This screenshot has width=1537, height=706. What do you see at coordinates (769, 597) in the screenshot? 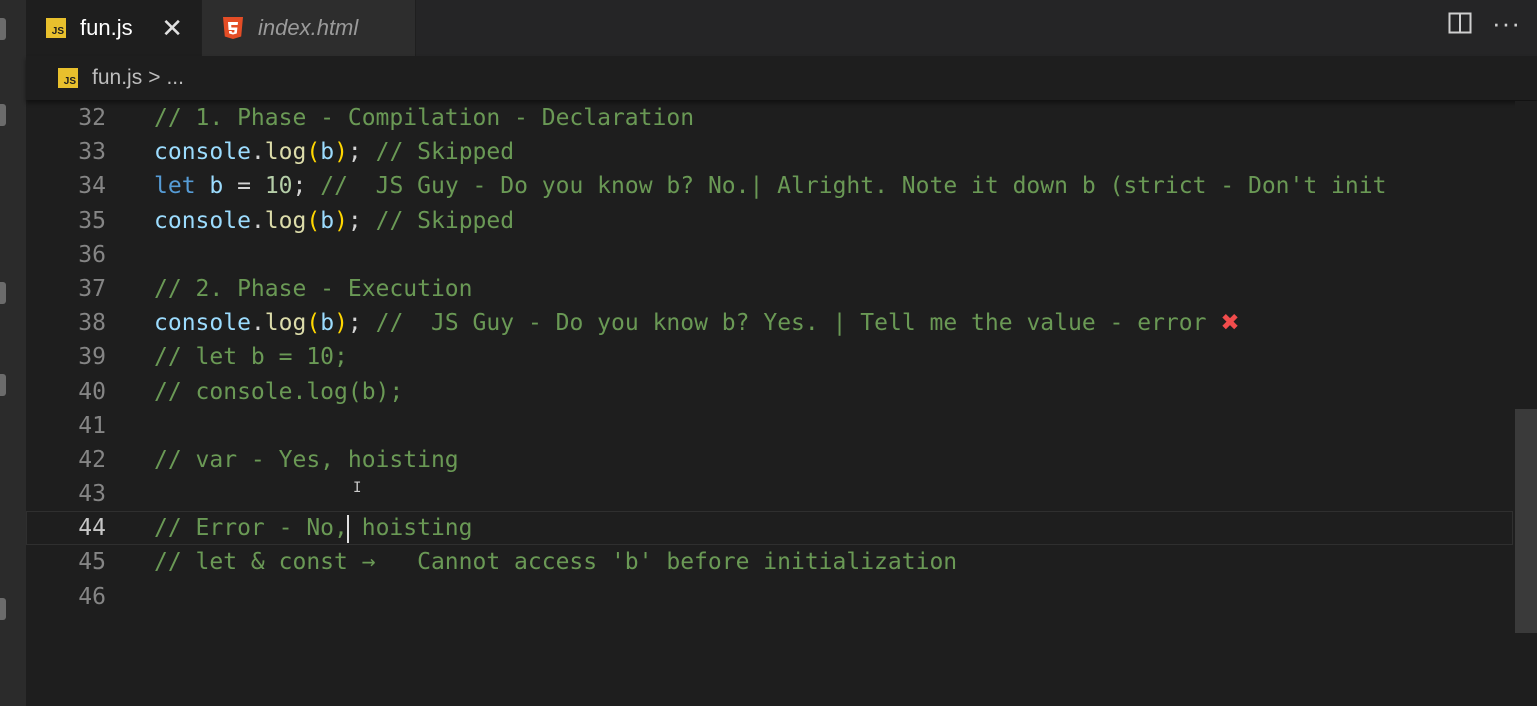
I see `code-line: 46` at bounding box center [769, 597].